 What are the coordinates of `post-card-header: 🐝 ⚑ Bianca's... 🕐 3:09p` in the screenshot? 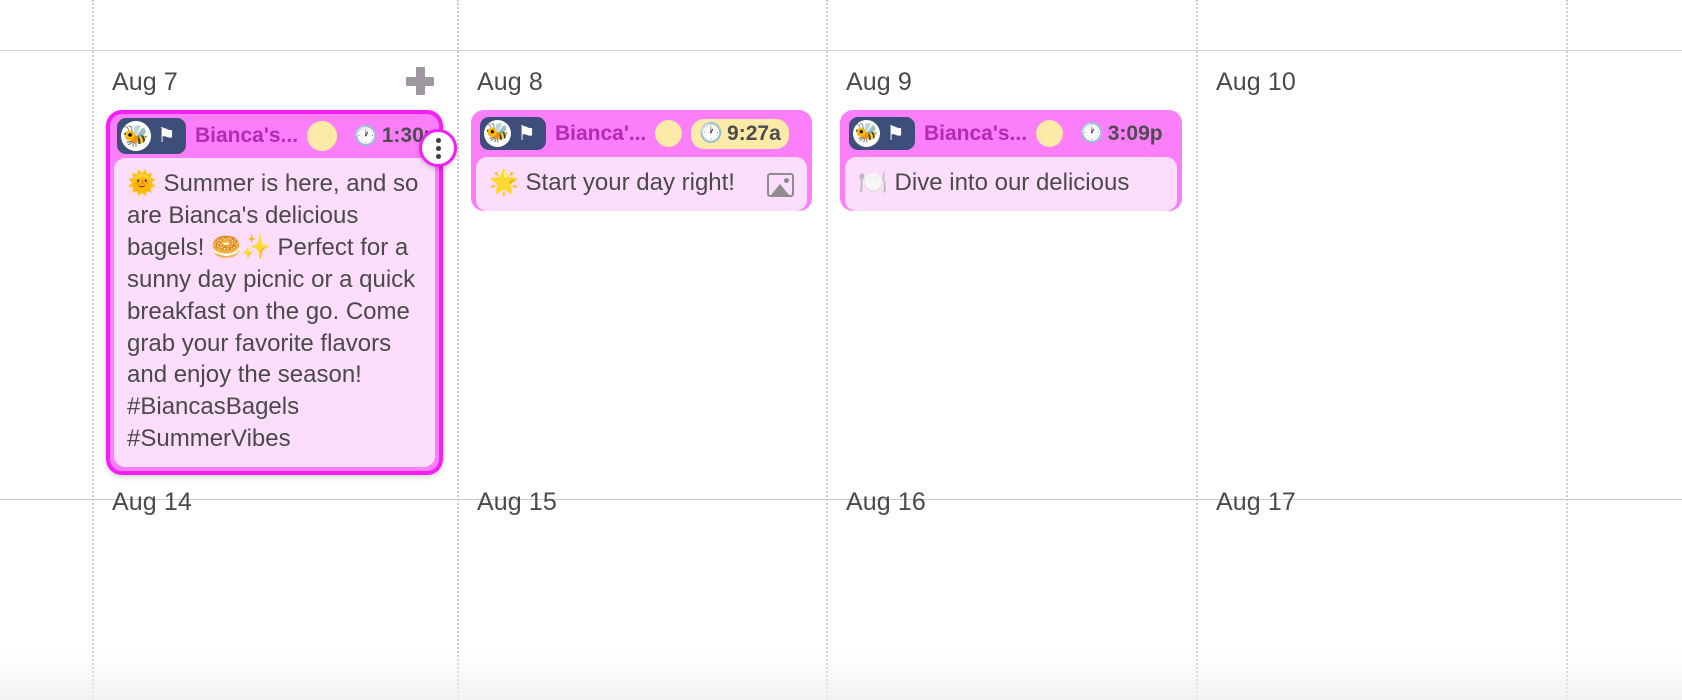 It's located at (1011, 133).